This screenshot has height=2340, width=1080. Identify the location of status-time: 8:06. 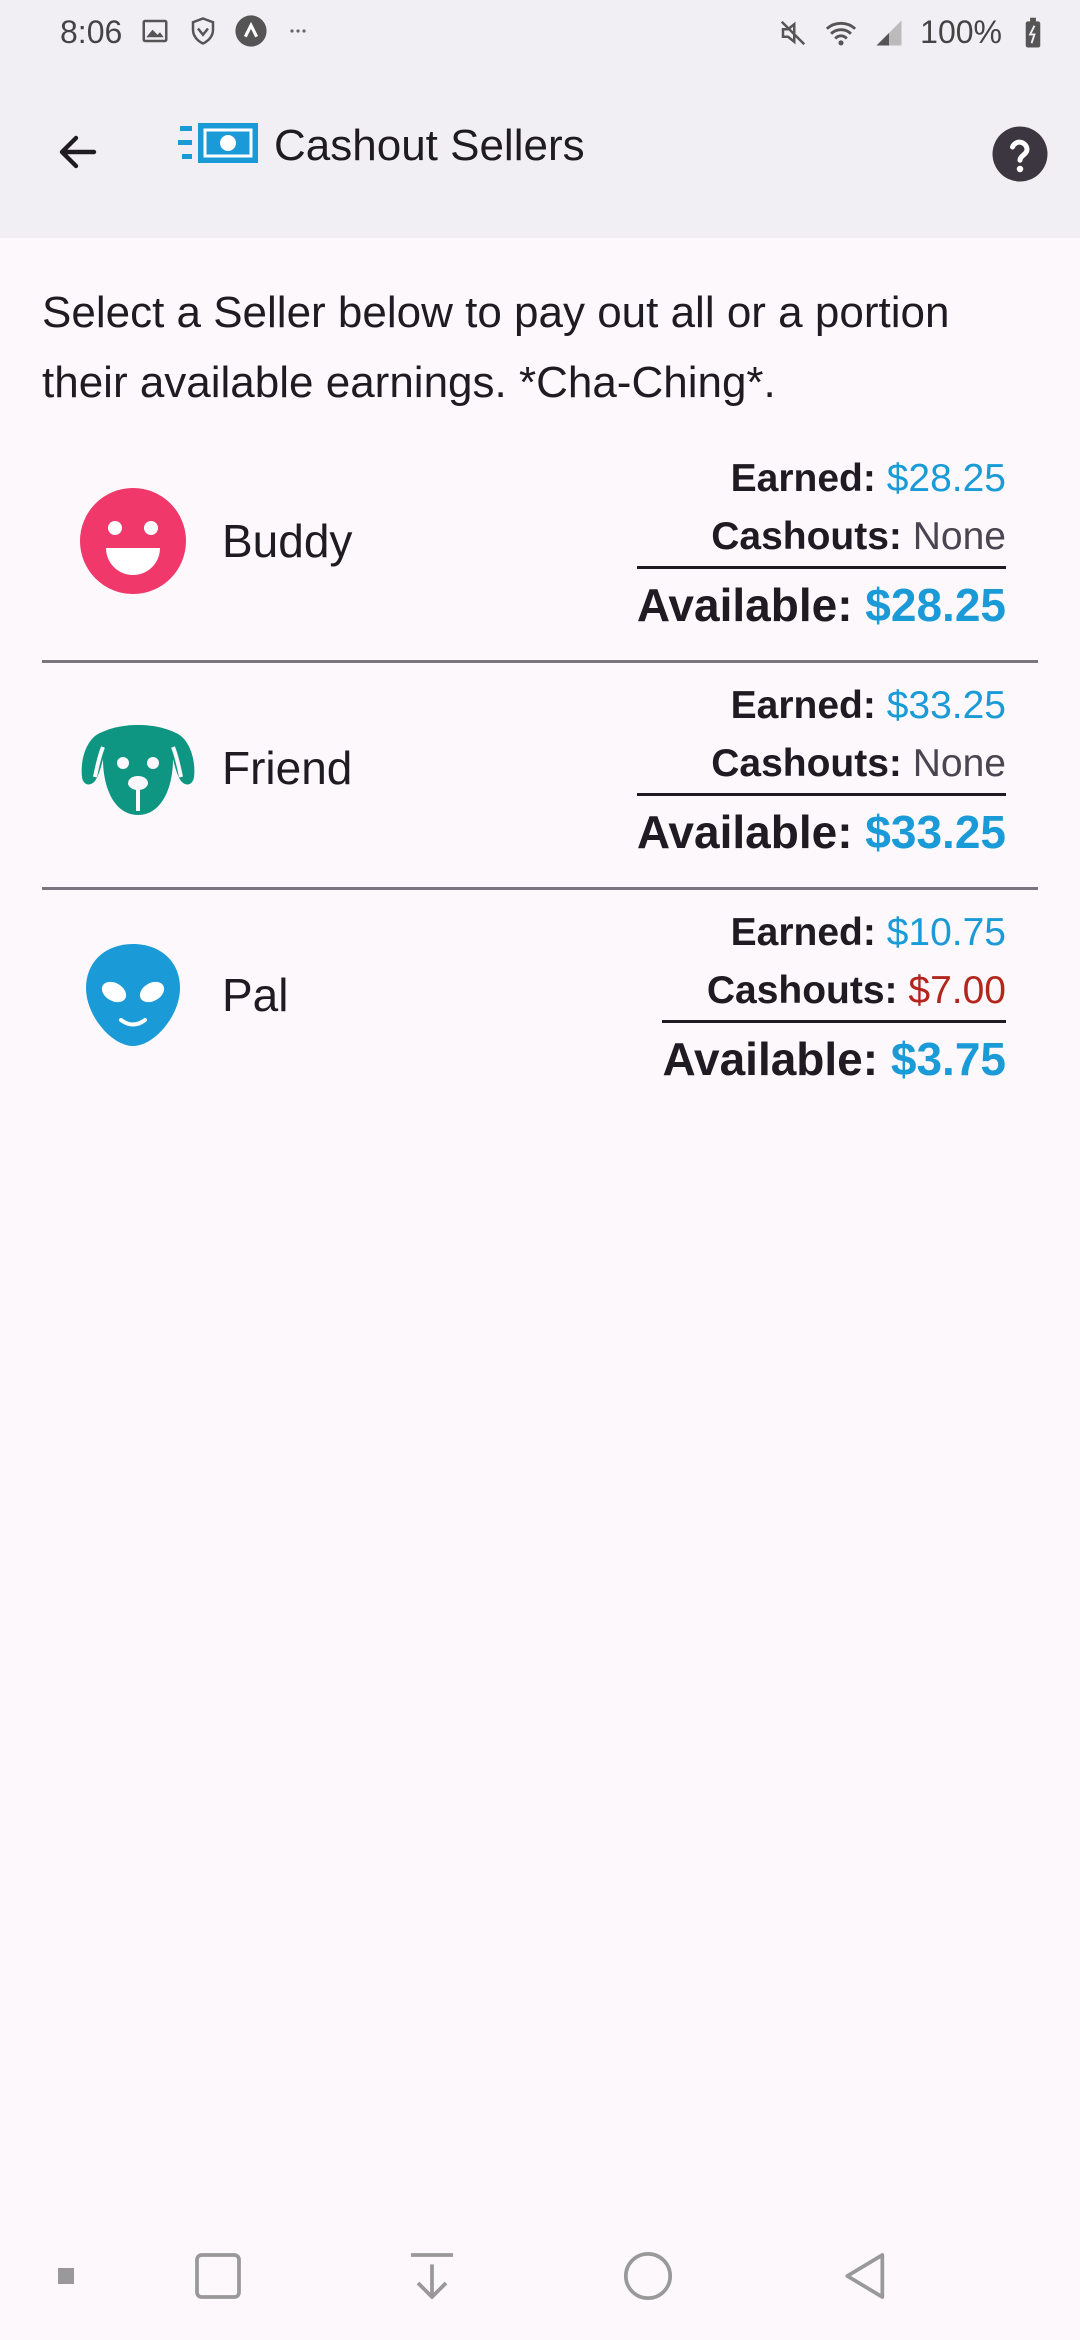
(91, 32).